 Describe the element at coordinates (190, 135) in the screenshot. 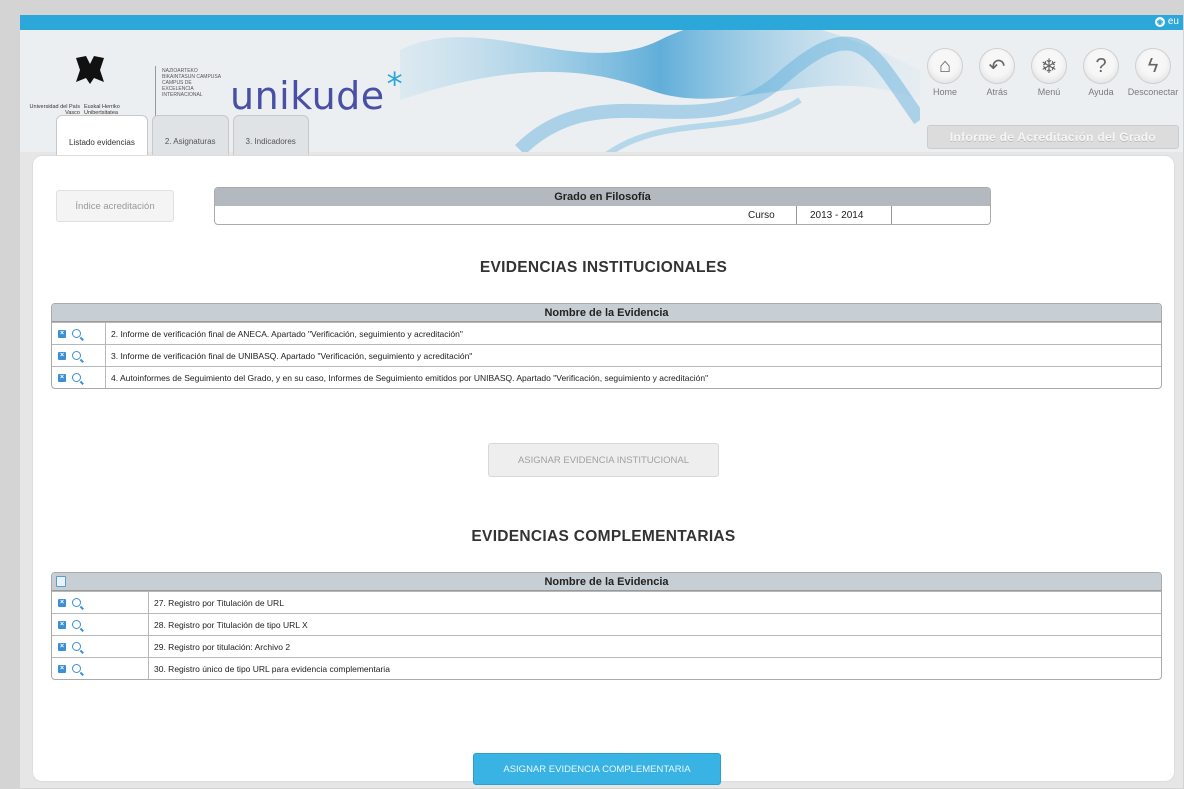

I see `tab-asignaturas: 2. Asignaturas` at that location.